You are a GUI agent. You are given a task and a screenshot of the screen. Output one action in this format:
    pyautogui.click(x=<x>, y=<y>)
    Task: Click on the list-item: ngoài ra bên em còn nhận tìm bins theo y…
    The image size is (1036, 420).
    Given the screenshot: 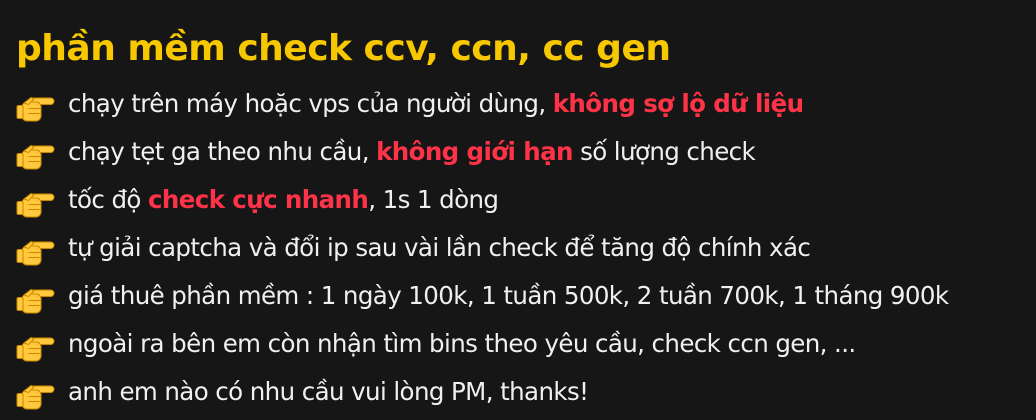 What is the action you would take?
    pyautogui.click(x=526, y=344)
    